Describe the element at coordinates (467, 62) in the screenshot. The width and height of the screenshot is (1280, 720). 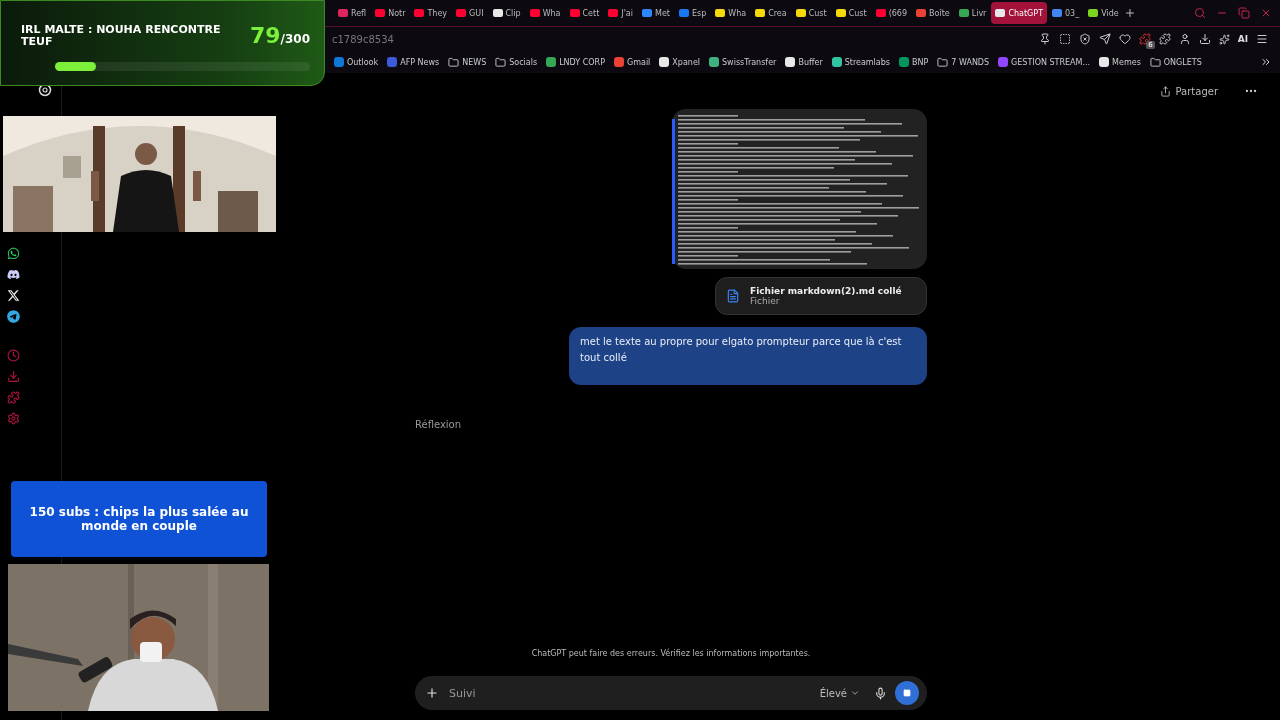
I see `bookmark: NEWS` at that location.